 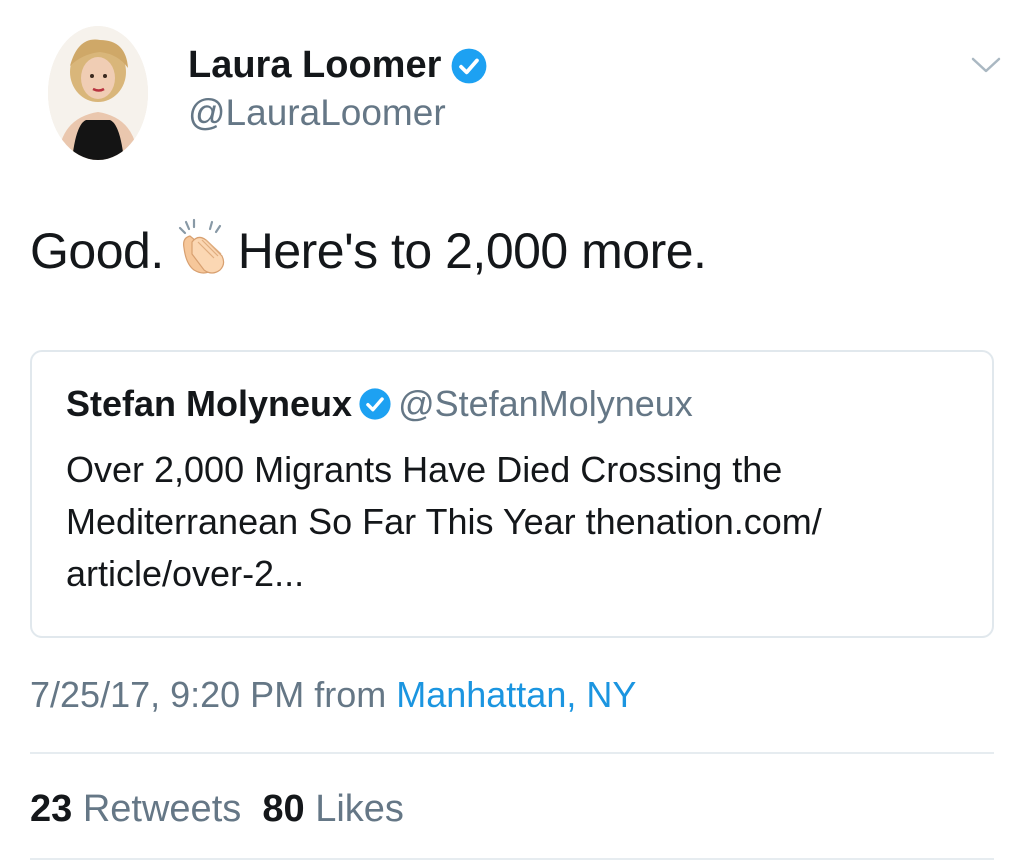 I want to click on clapping-hands-icon, so click(x=201, y=246).